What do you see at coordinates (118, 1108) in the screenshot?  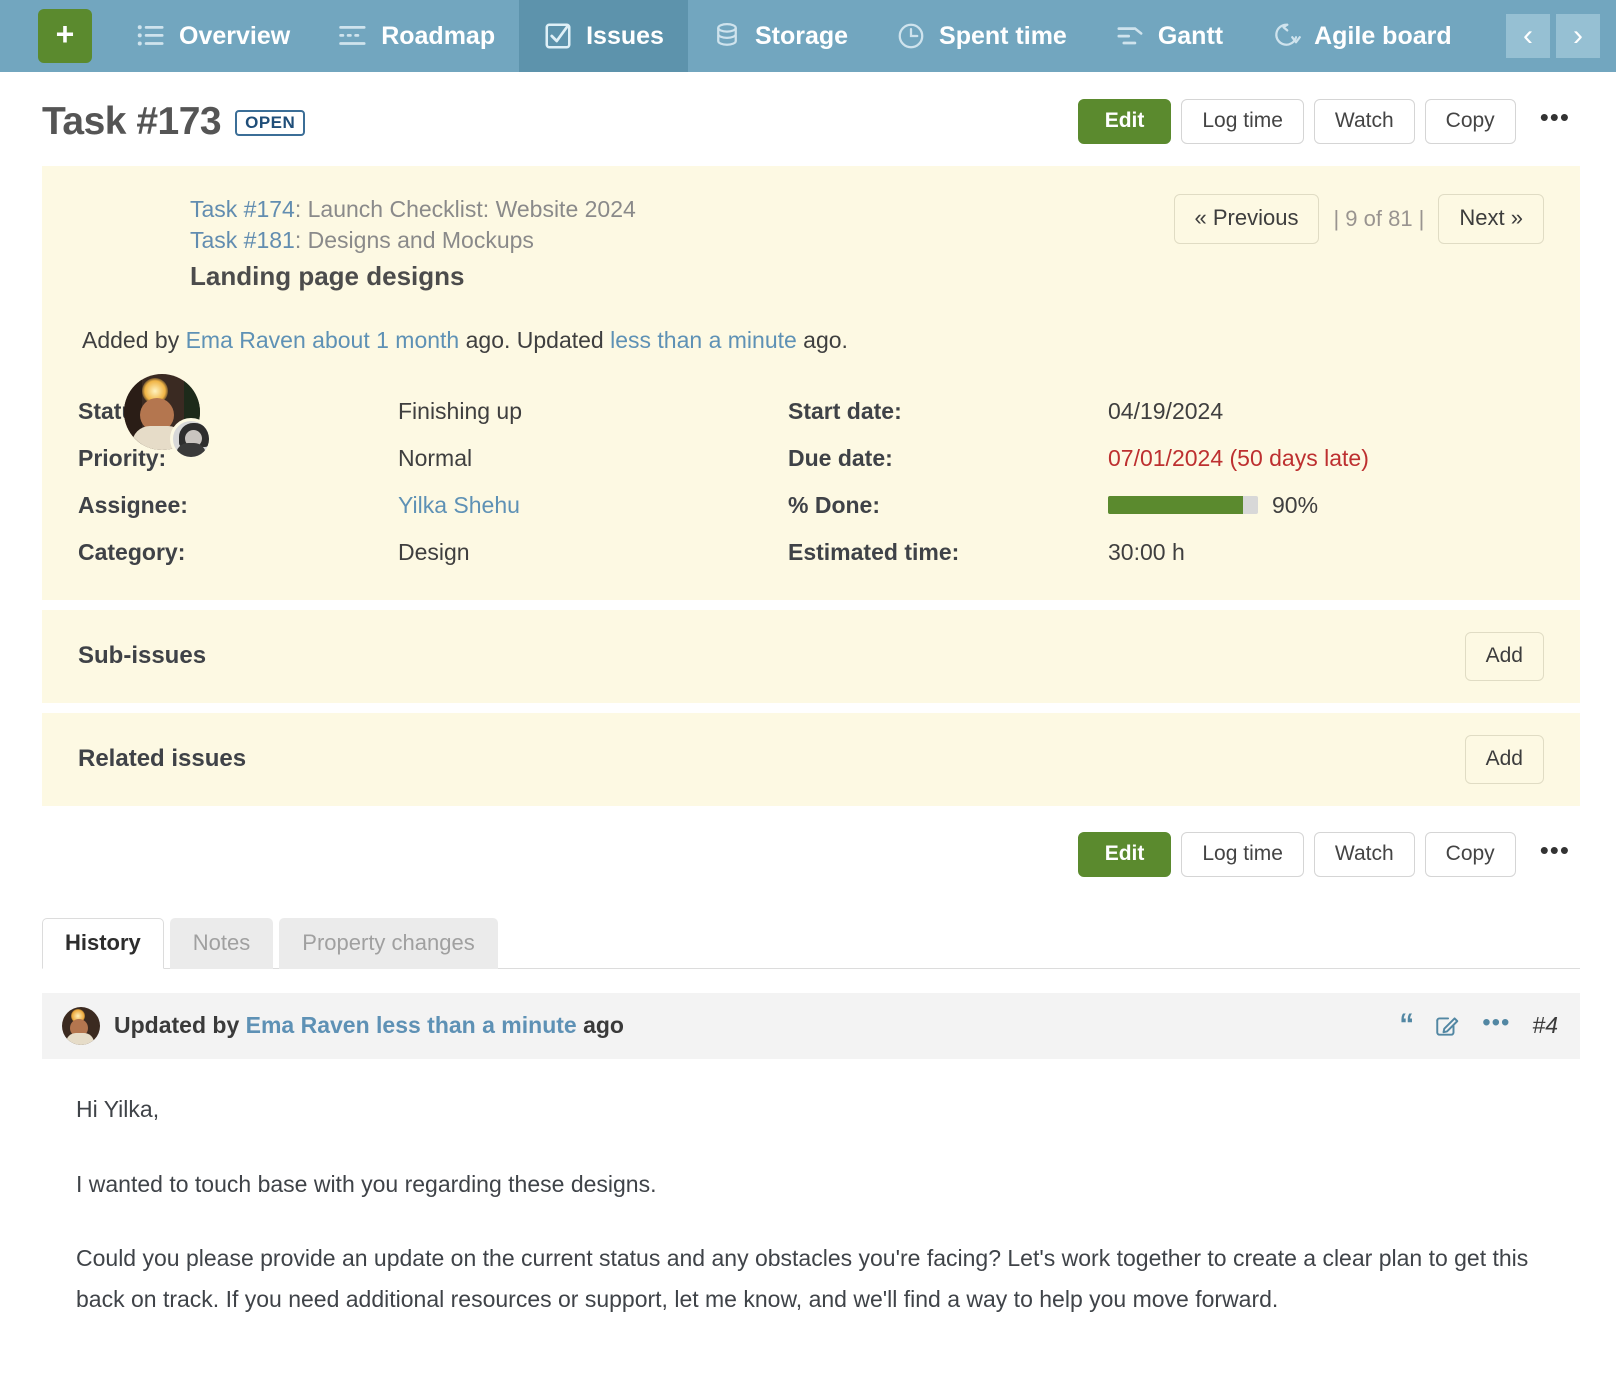 I see `note-paragraph-1: Hi Yilka,` at bounding box center [118, 1108].